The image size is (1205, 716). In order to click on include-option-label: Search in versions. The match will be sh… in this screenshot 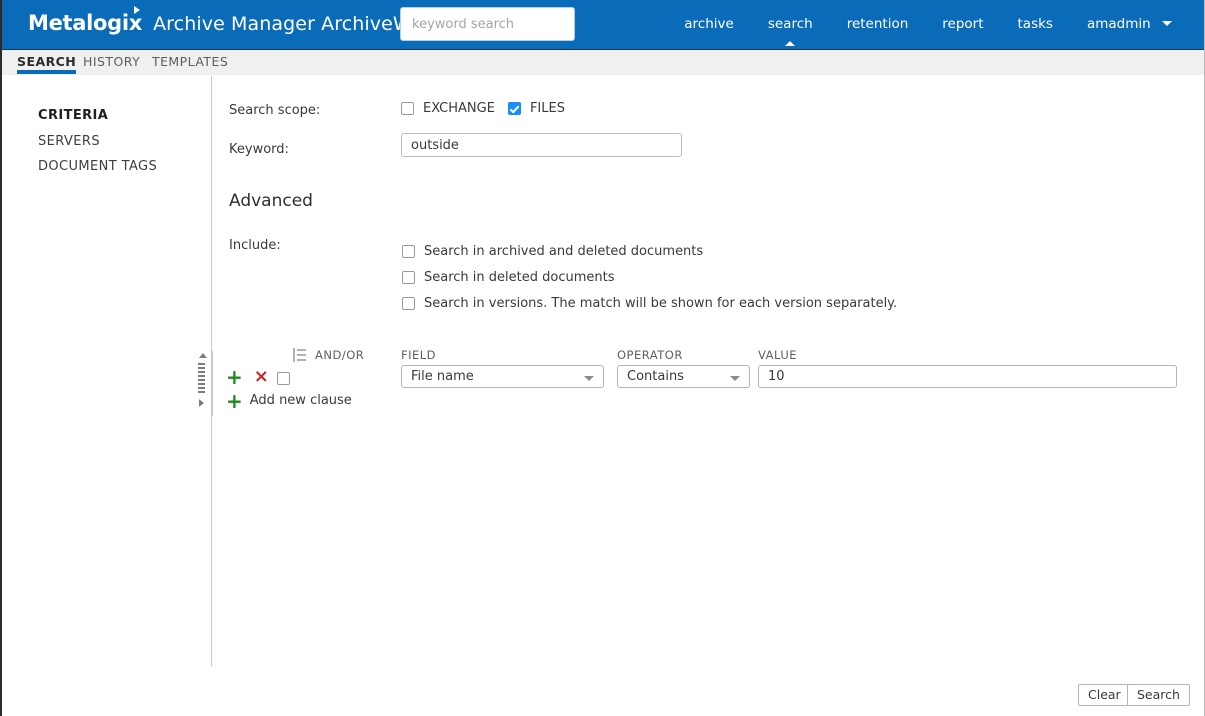, I will do `click(661, 303)`.